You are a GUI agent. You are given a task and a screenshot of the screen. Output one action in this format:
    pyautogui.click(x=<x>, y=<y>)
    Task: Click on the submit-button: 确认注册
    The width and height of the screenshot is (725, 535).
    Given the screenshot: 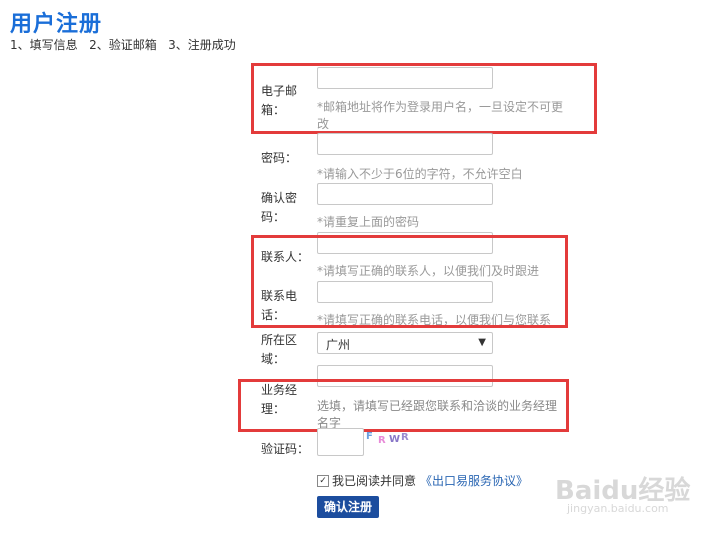 What is the action you would take?
    pyautogui.click(x=348, y=507)
    